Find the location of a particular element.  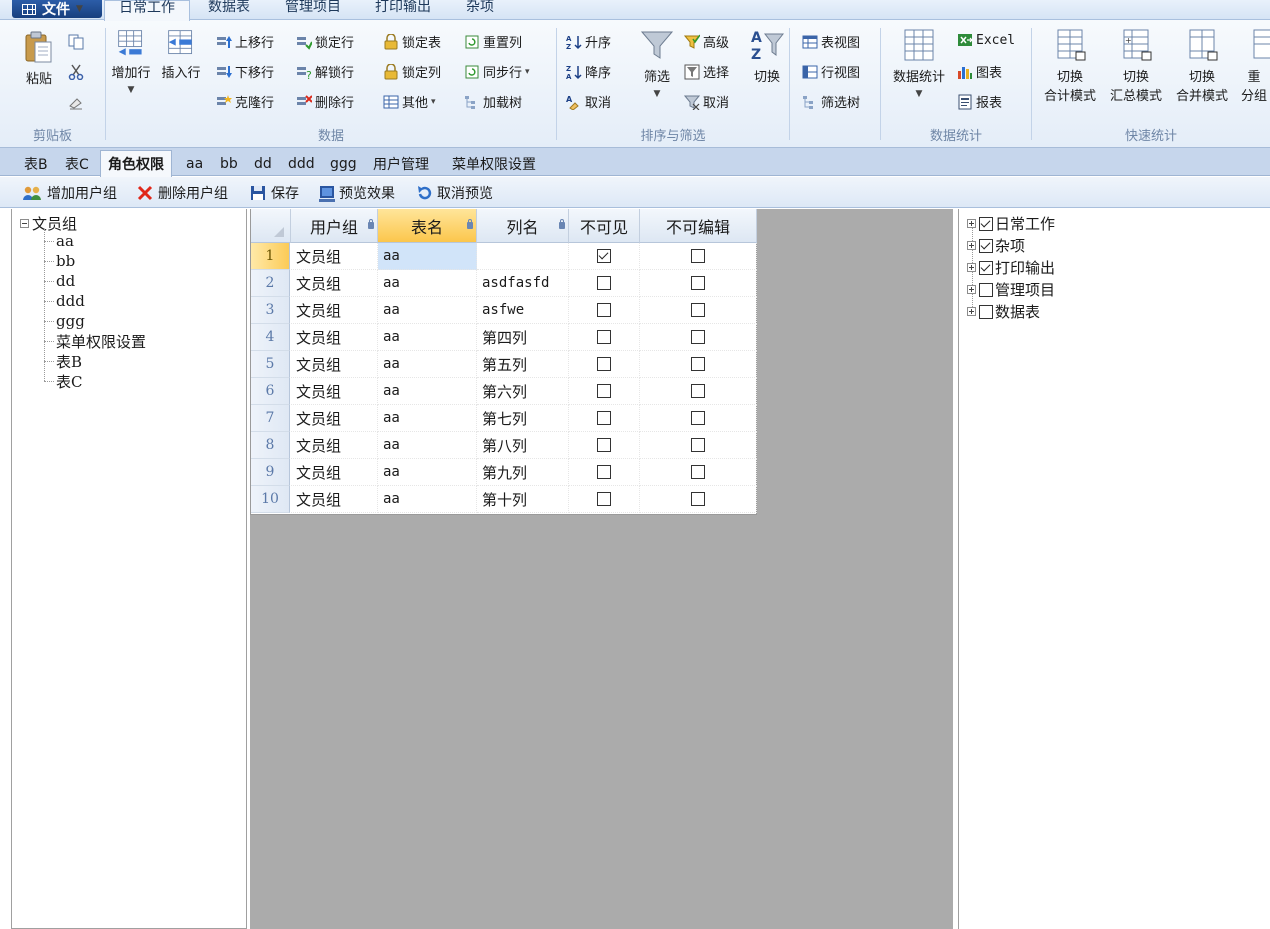

column-header-invisible: 不可见 is located at coordinates (604, 226).